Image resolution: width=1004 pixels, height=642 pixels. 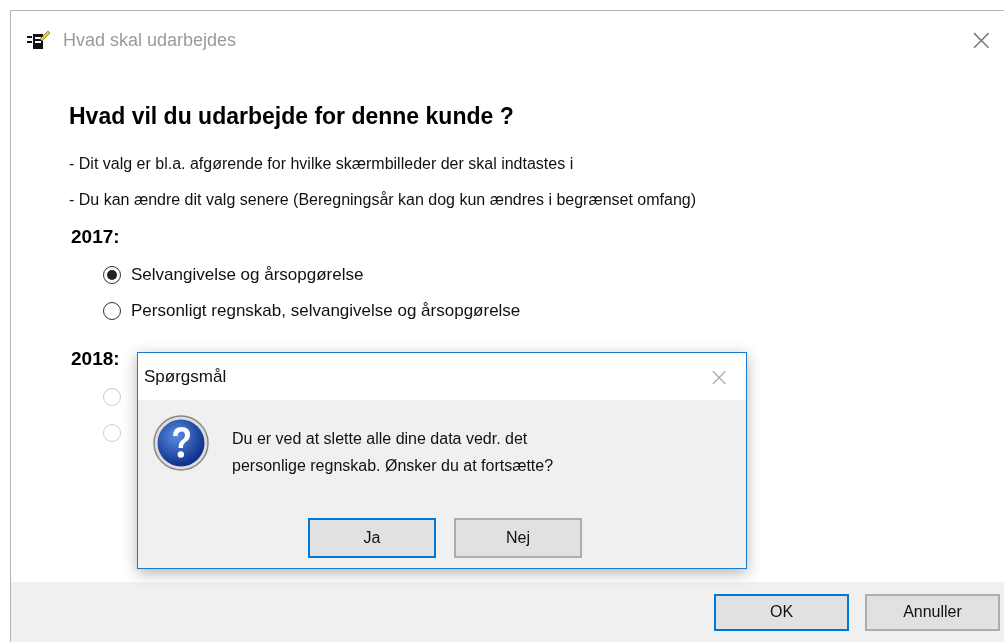 What do you see at coordinates (292, 116) in the screenshot?
I see `dialog-heading: Hvad vil du udarbejde for denne kunde ?` at bounding box center [292, 116].